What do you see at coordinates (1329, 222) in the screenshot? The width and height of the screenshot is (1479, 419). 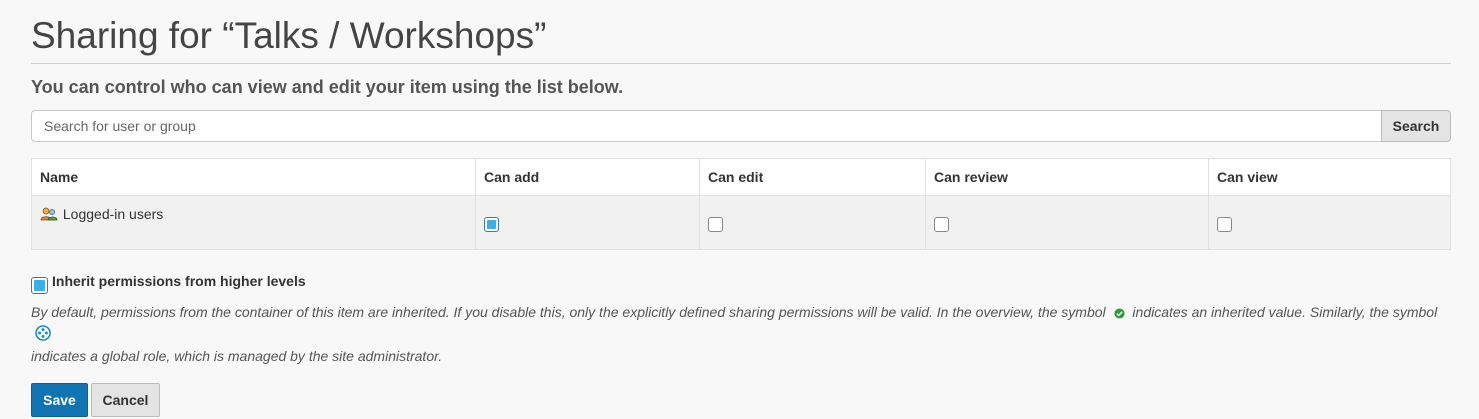 I see `row-can-view-cell` at bounding box center [1329, 222].